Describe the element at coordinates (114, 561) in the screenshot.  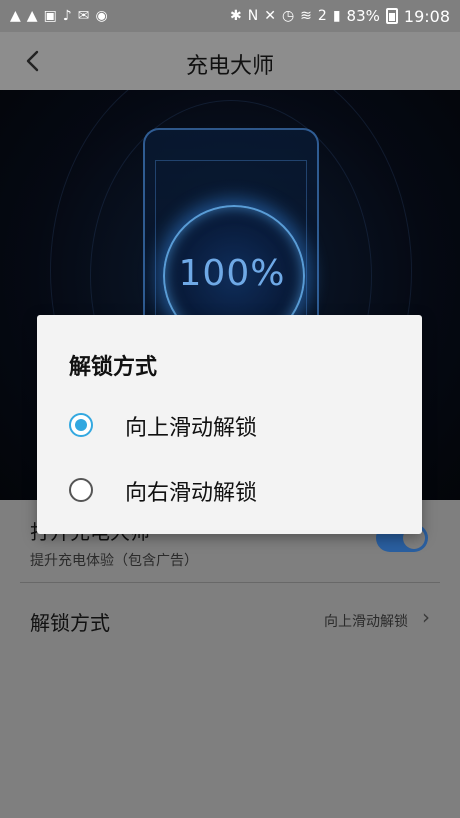
I see `row-subtitle: 提升充电体验（包含广告）` at that location.